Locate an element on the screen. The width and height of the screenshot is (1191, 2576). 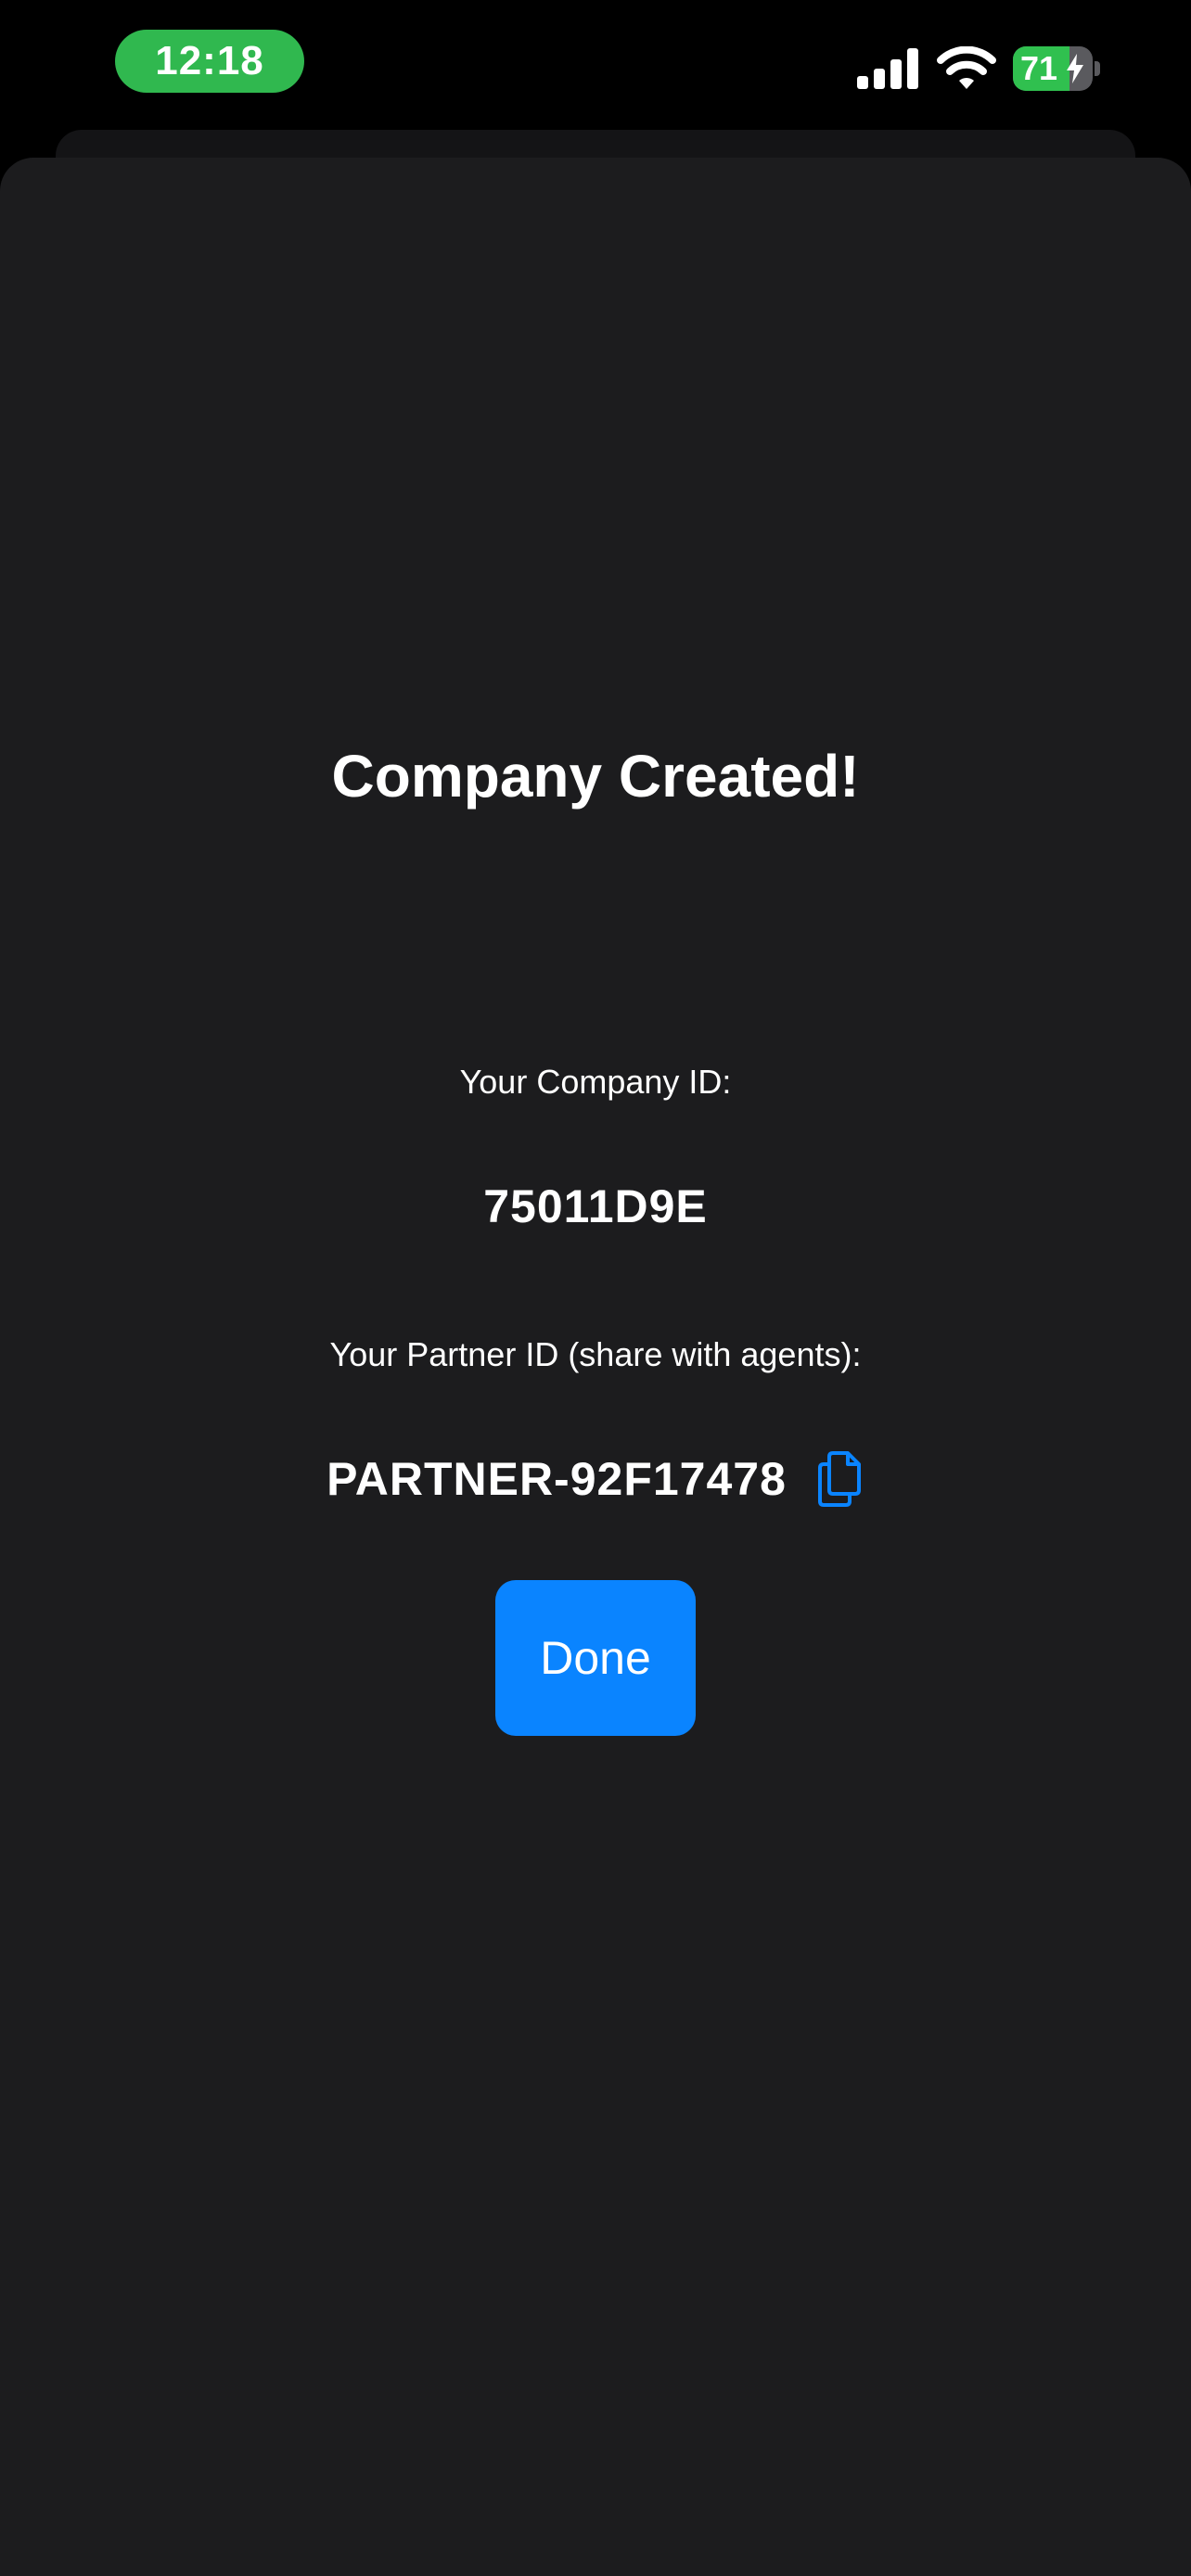
charging-bolt-icon is located at coordinates (1075, 68).